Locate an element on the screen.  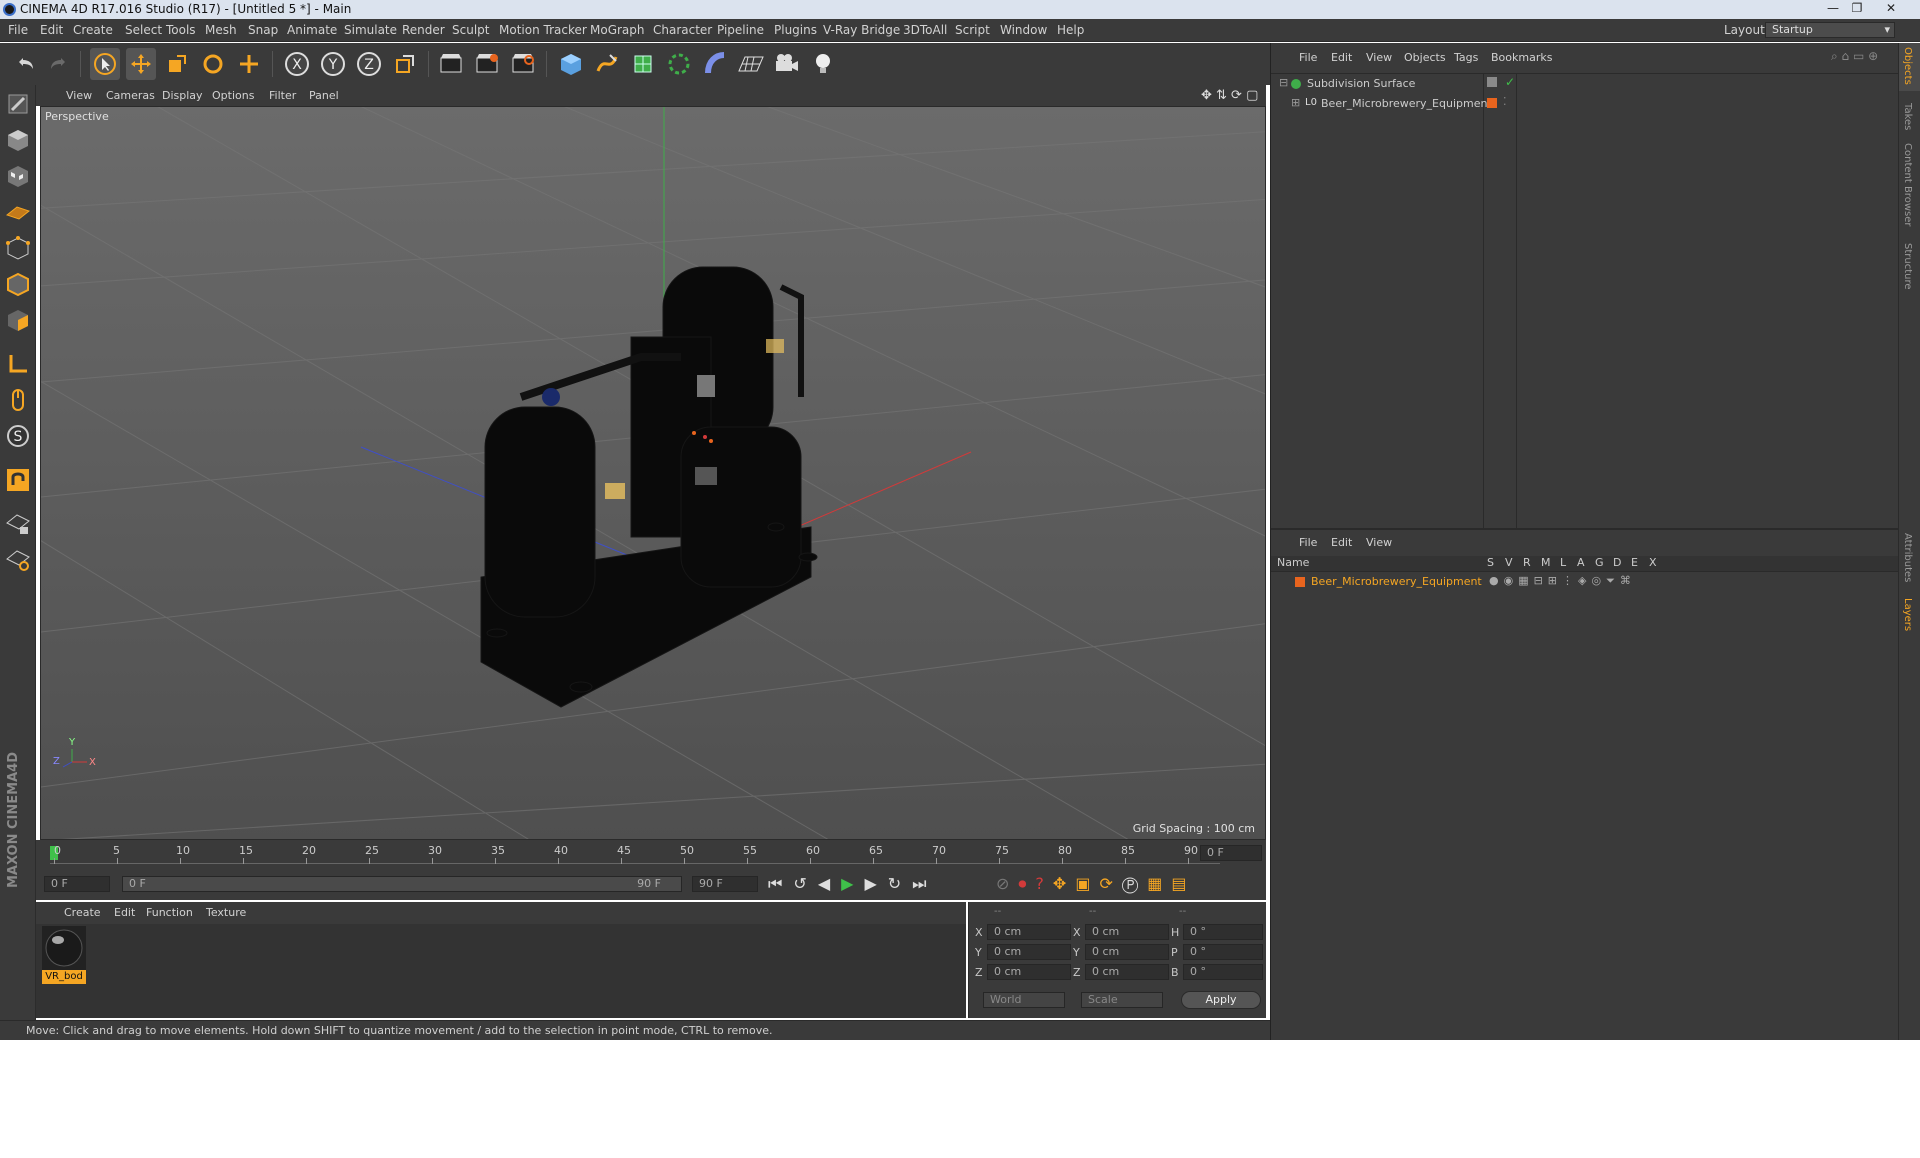
rotation-p-field: 0 ° is located at coordinates (1223, 952).